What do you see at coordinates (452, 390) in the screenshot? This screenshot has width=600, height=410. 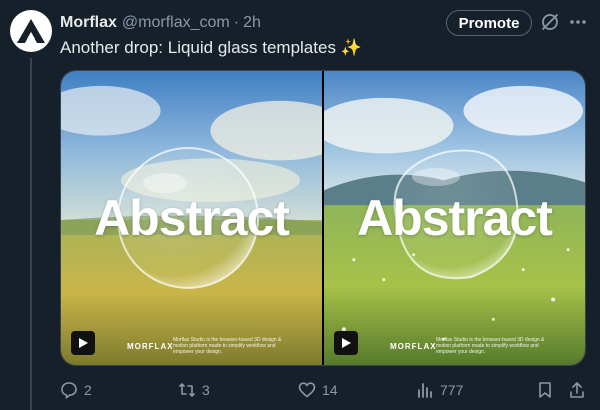 I see `view-count: 777` at bounding box center [452, 390].